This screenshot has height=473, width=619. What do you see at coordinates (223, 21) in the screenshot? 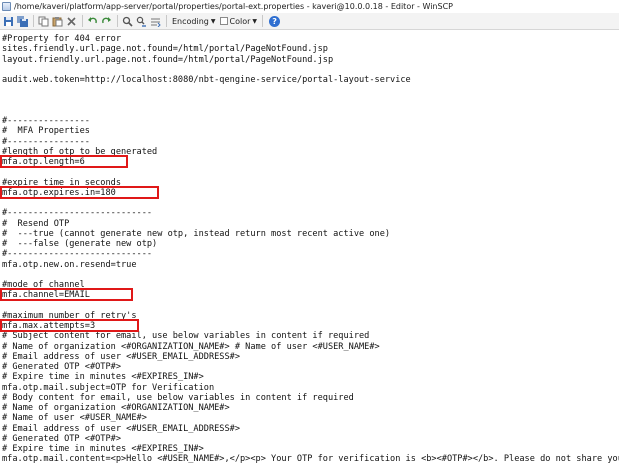
I see `color-swatch` at bounding box center [223, 21].